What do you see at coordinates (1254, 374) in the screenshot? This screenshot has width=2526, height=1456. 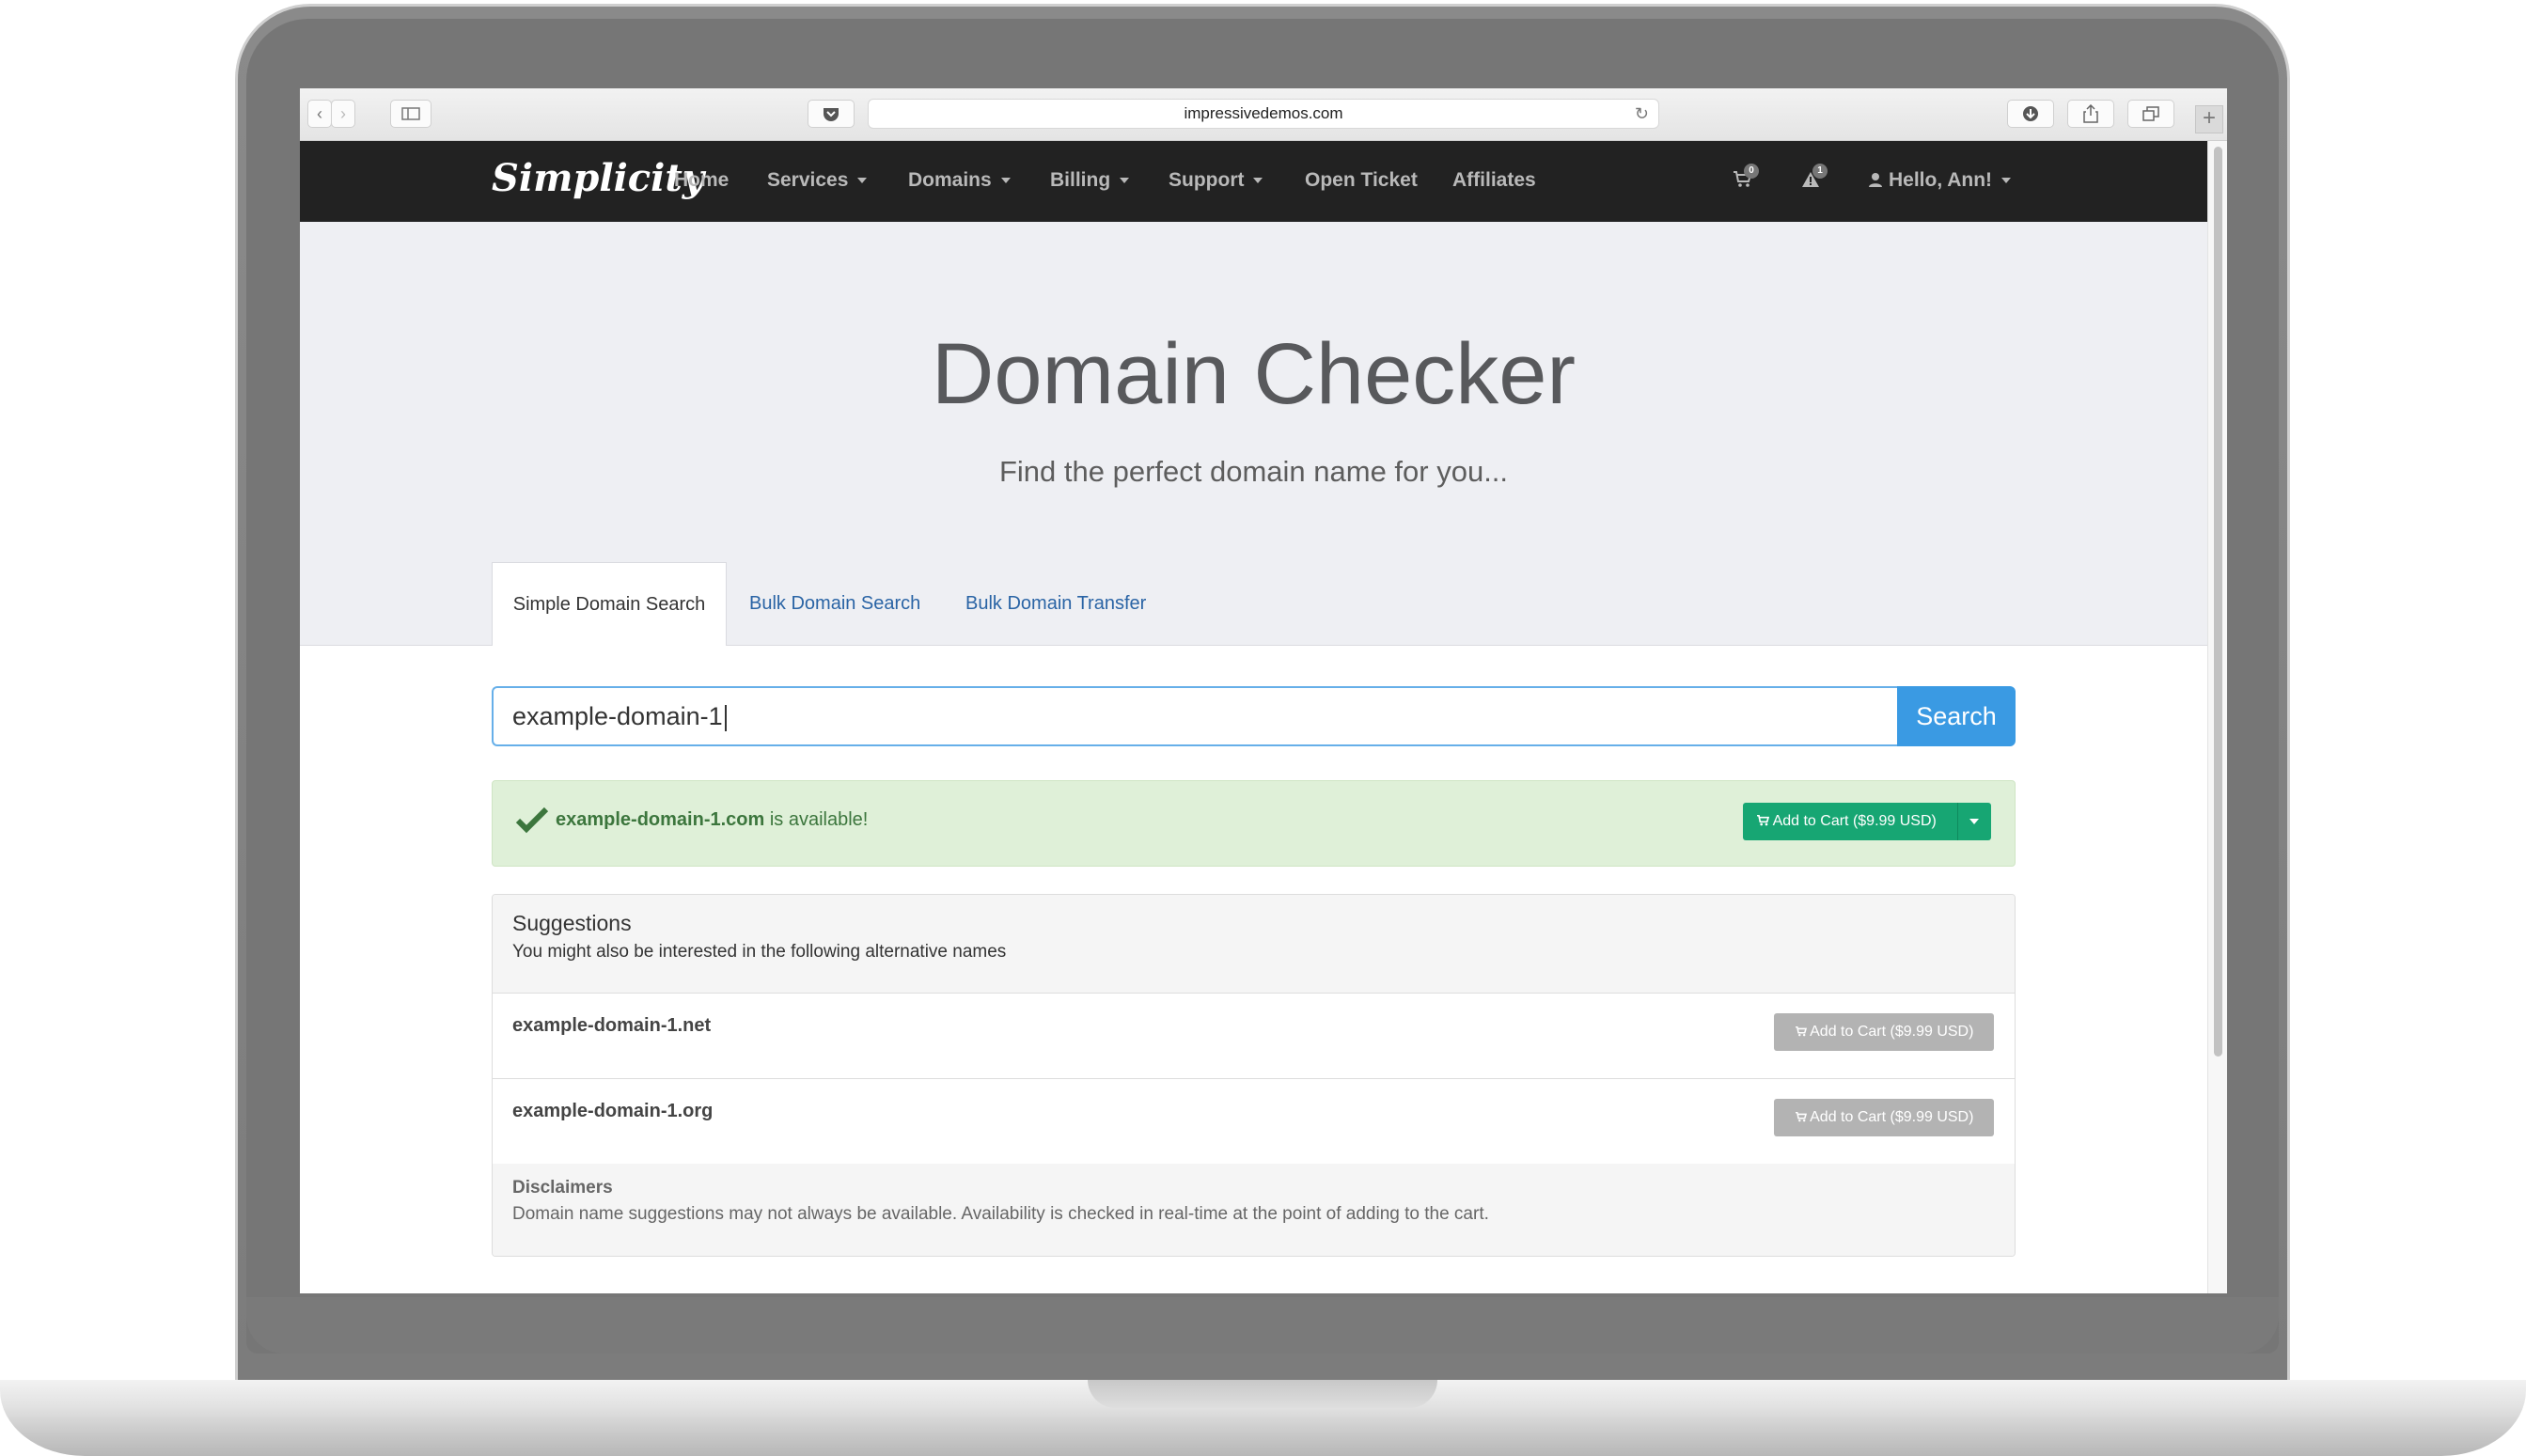 I see `page-title: Domain Checker` at bounding box center [1254, 374].